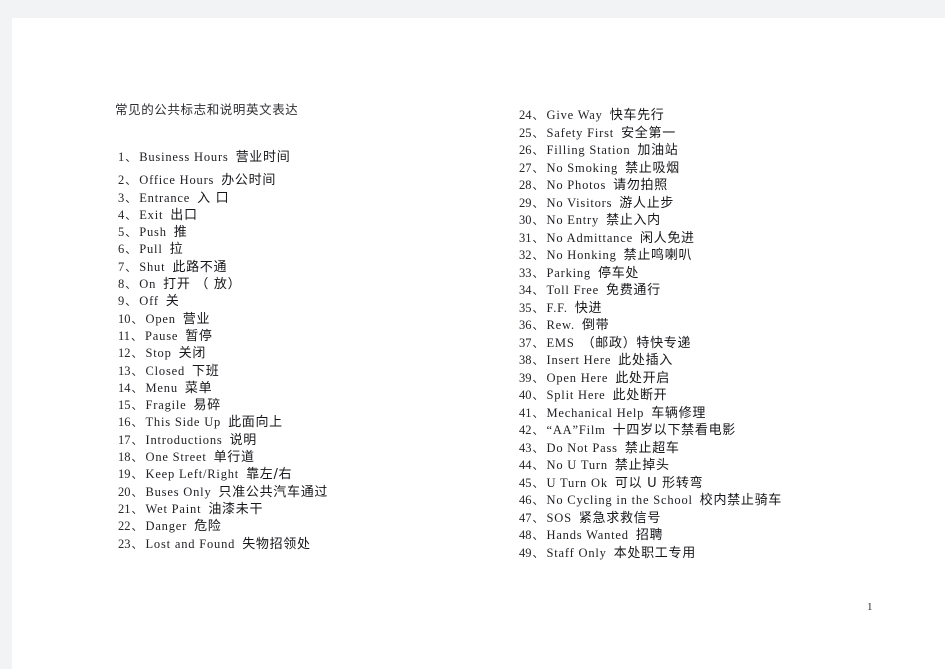 The height and width of the screenshot is (669, 945). What do you see at coordinates (719, 253) in the screenshot?
I see `list-item: 32、 No Honking 禁止鸣喇叭` at bounding box center [719, 253].